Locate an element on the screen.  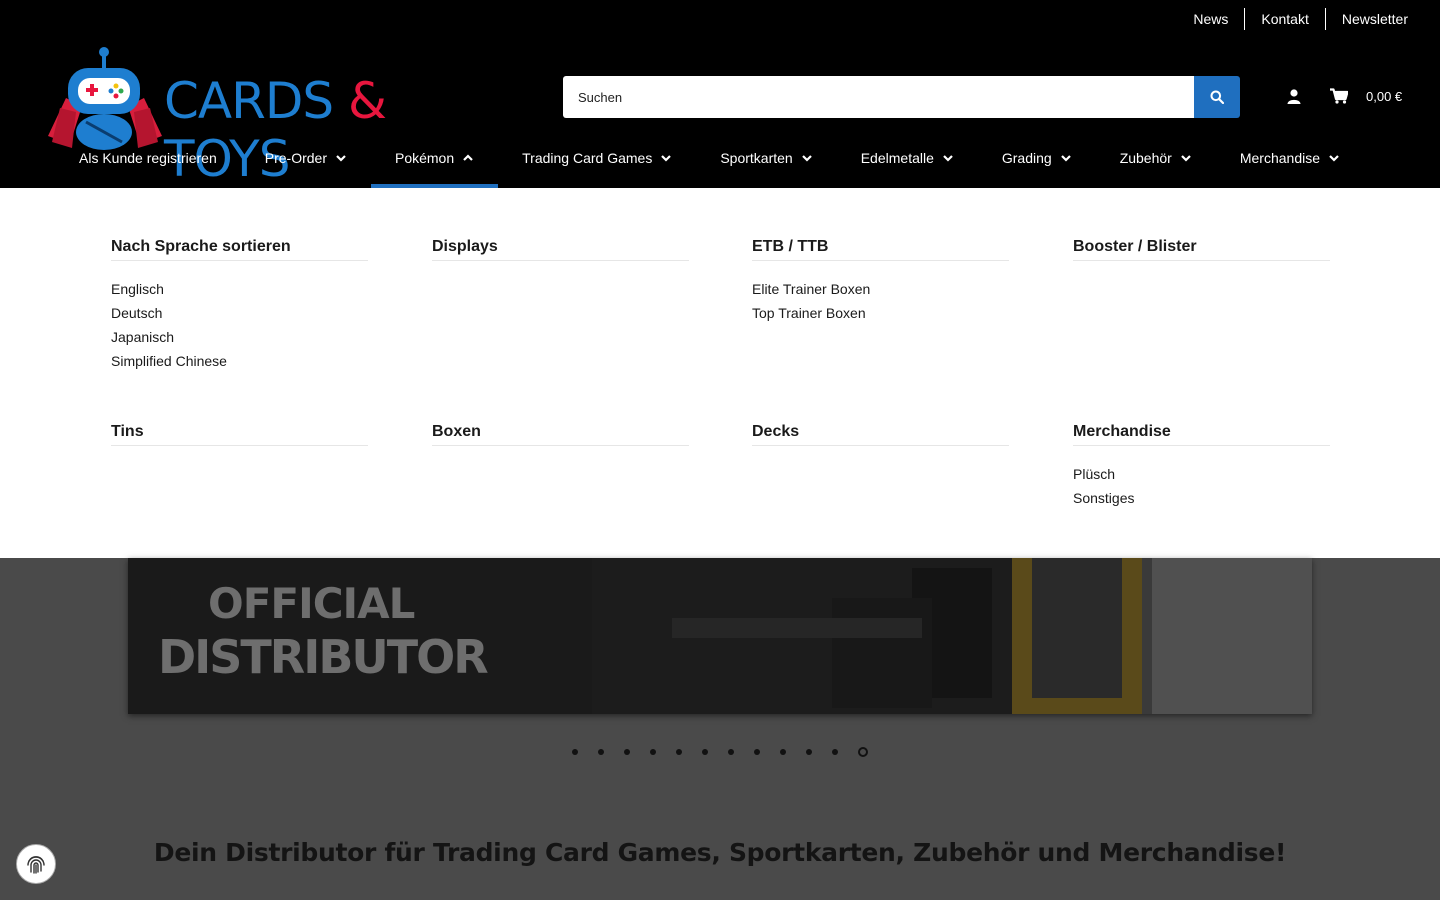
user-icon is located at coordinates (1294, 96).